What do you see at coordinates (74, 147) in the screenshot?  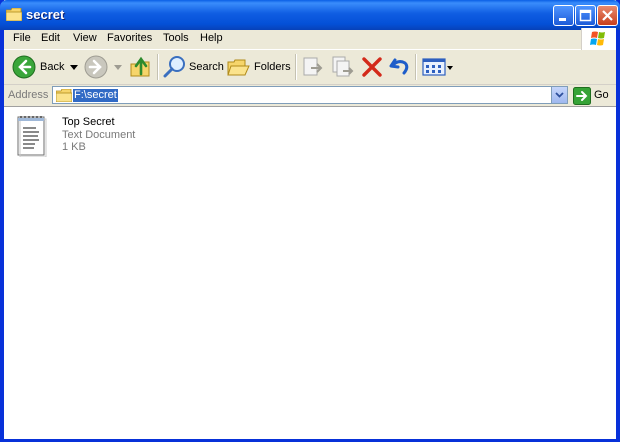 I see `file-size: 1 KB` at bounding box center [74, 147].